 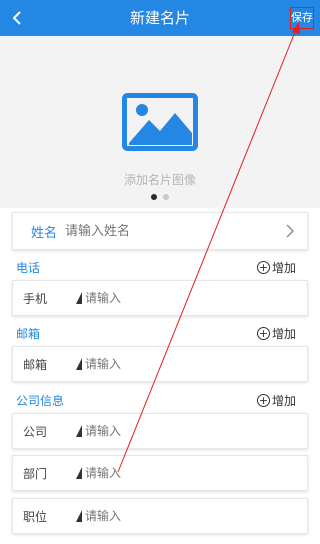 I want to click on phone-field-row: 手机, so click(x=160, y=298).